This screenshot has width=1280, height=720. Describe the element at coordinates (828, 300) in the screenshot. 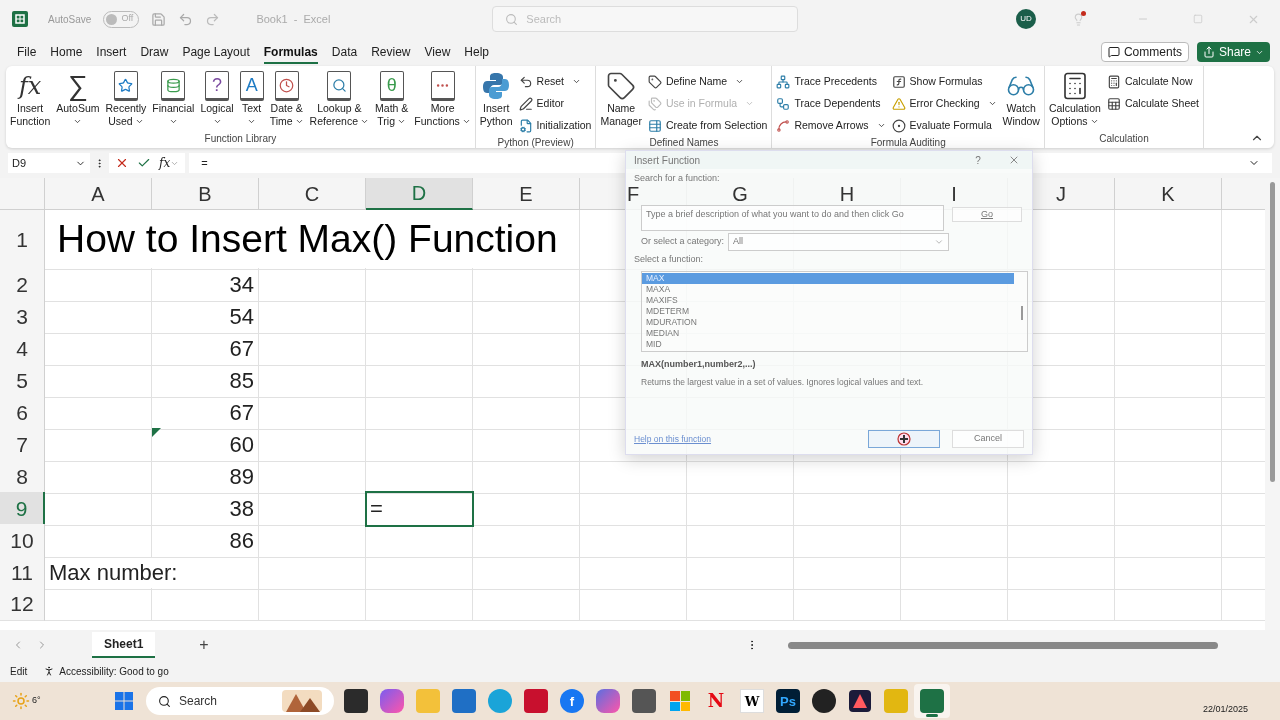

I see `function-list-item: MAXIFS` at that location.